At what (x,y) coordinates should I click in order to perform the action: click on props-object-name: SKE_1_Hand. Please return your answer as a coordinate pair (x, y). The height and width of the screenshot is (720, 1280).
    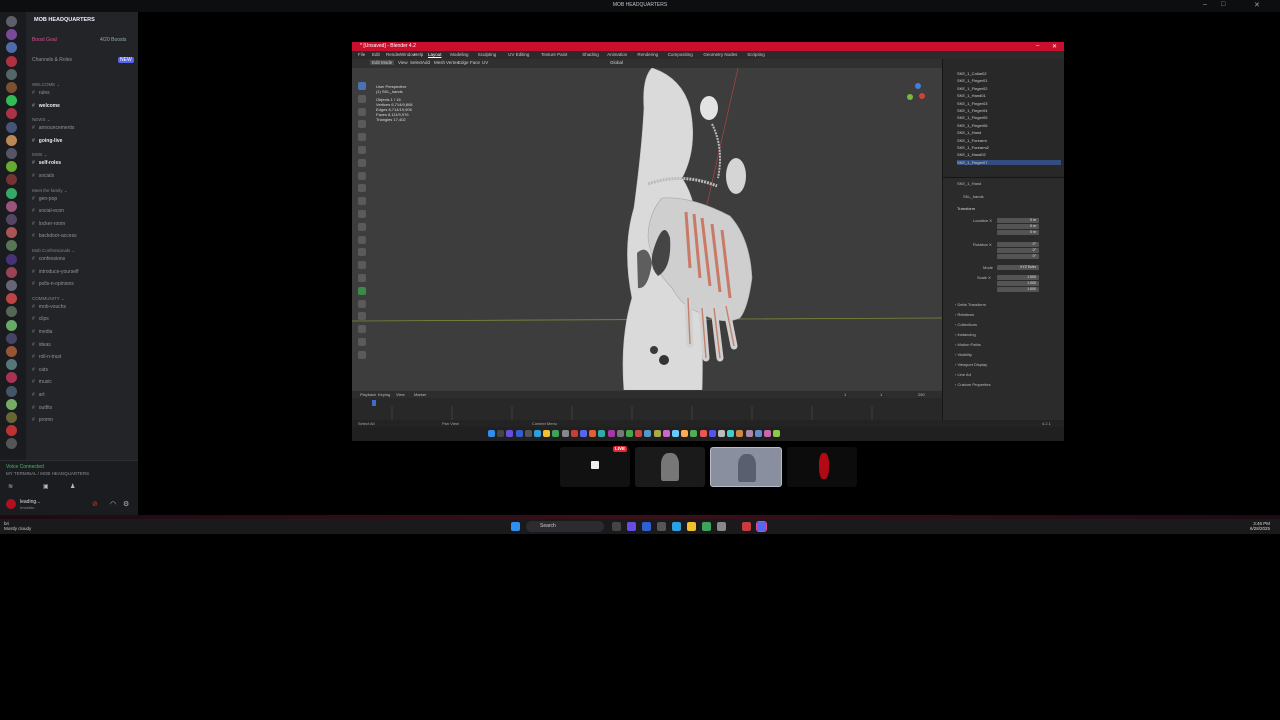
    Looking at the image, I should click on (969, 183).